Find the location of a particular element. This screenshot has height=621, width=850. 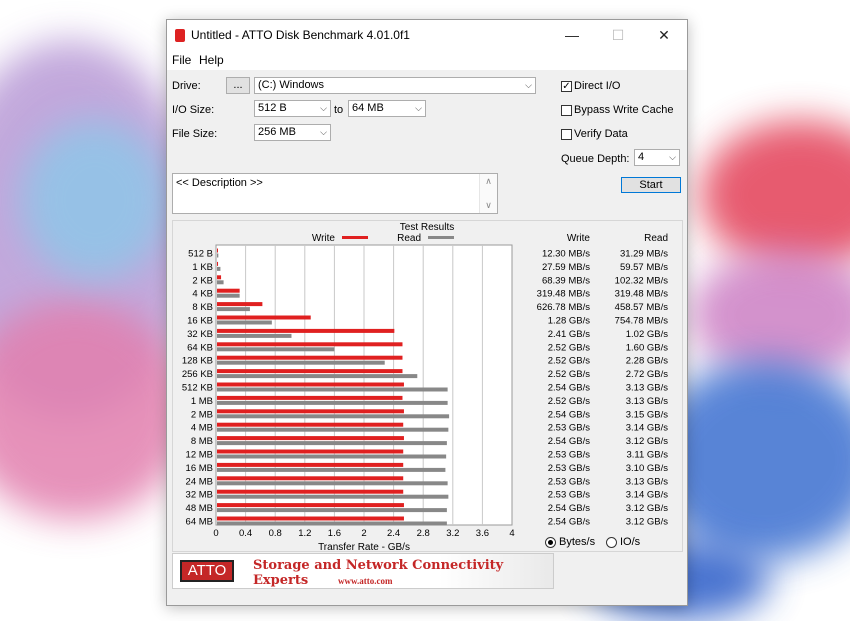

category-label: 2 MB is located at coordinates (202, 414).